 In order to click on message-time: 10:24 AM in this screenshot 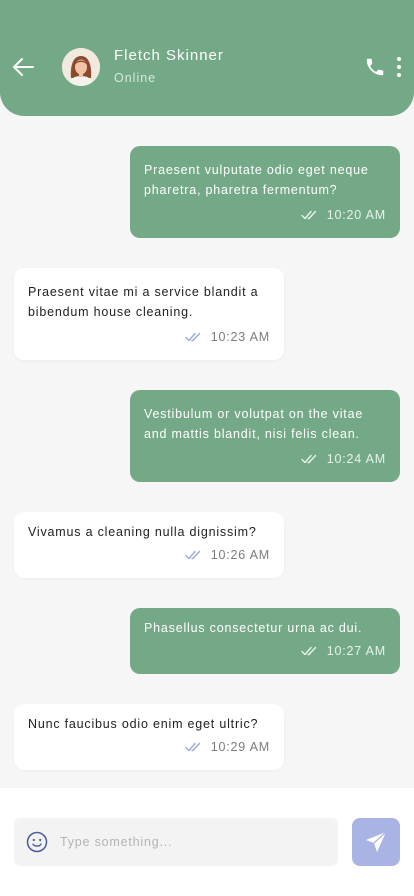, I will do `click(356, 459)`.